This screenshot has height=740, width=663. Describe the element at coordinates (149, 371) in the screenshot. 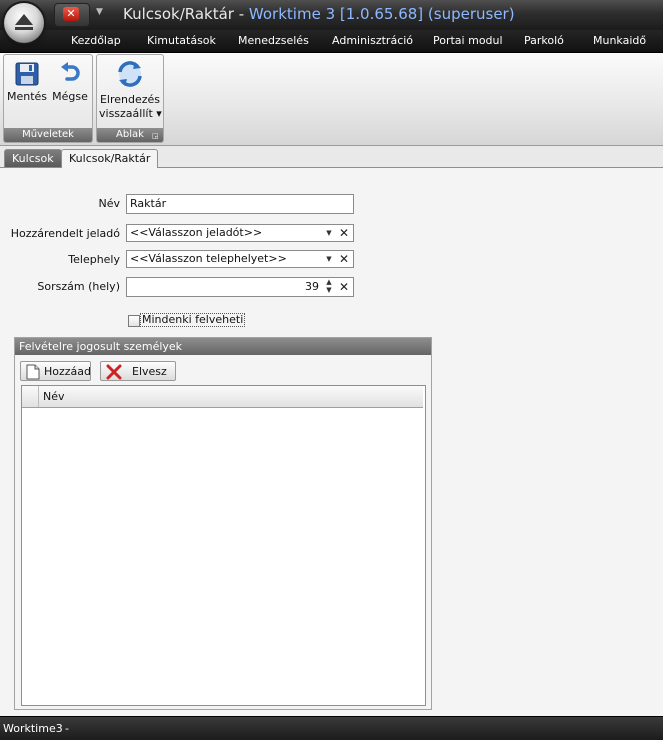

I see `remove-button-label: Elvesz` at that location.